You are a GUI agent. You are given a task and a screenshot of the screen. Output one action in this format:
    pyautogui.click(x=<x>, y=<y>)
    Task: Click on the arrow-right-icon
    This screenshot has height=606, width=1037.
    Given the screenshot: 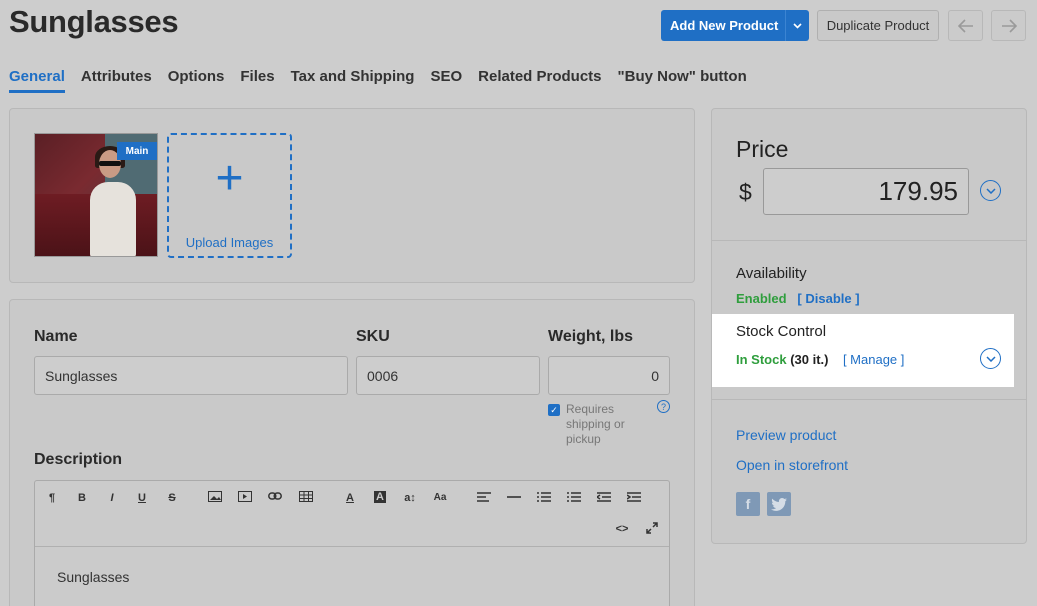 What is the action you would take?
    pyautogui.click(x=1009, y=25)
    